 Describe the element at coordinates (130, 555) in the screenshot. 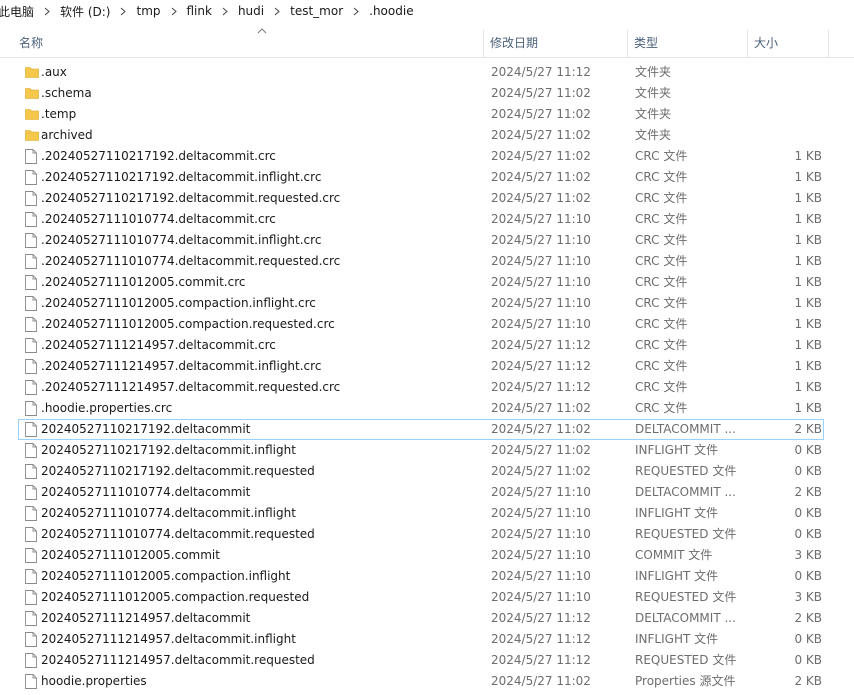

I see `file-name: 20240527111012005.commit` at that location.